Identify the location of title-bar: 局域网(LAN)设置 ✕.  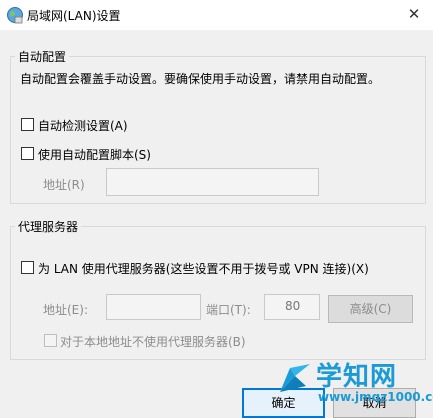
(216, 15).